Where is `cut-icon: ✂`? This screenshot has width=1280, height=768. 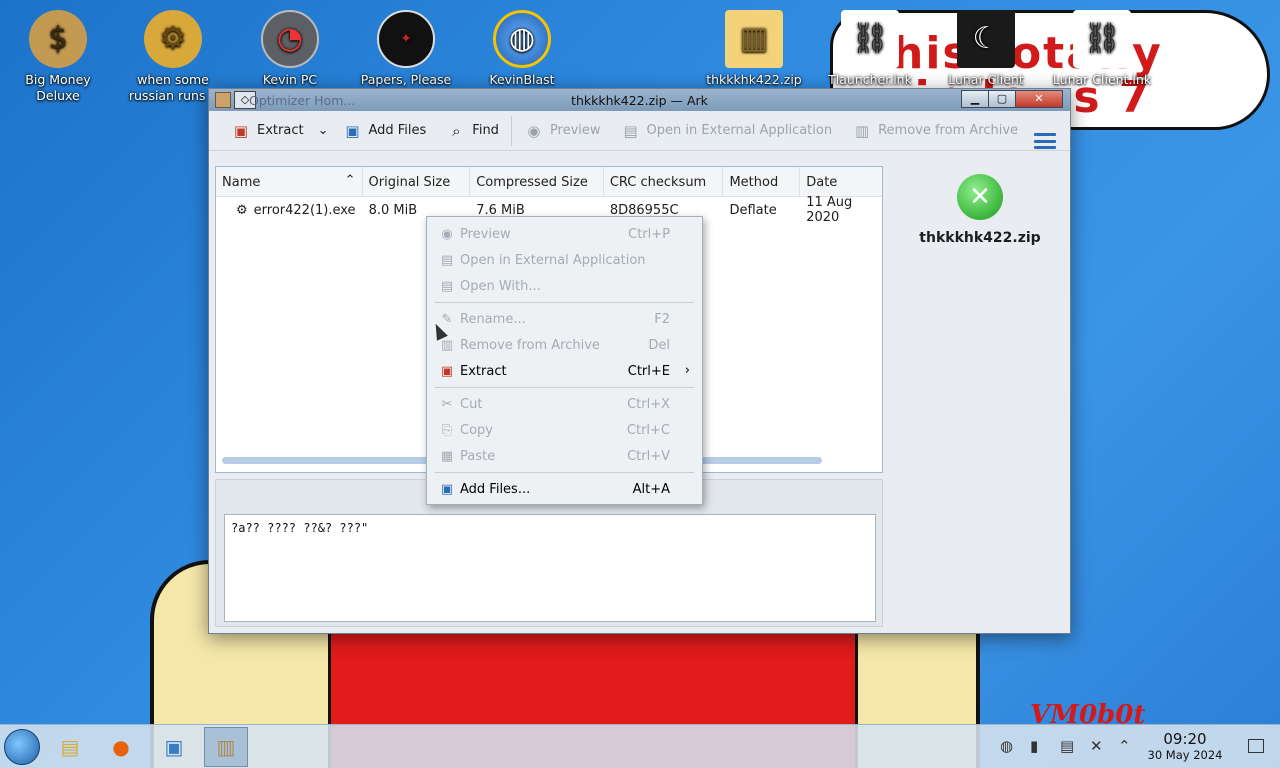
cut-icon: ✂ is located at coordinates (447, 404).